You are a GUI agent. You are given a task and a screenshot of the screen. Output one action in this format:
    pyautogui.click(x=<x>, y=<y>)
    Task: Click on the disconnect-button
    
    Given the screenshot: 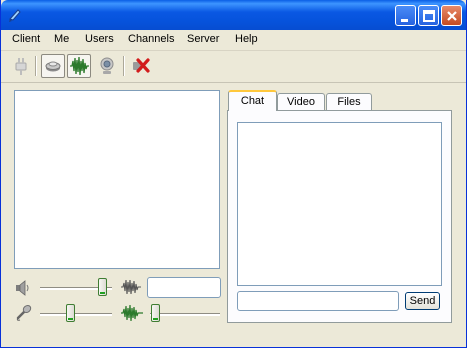 What is the action you would take?
    pyautogui.click(x=141, y=66)
    